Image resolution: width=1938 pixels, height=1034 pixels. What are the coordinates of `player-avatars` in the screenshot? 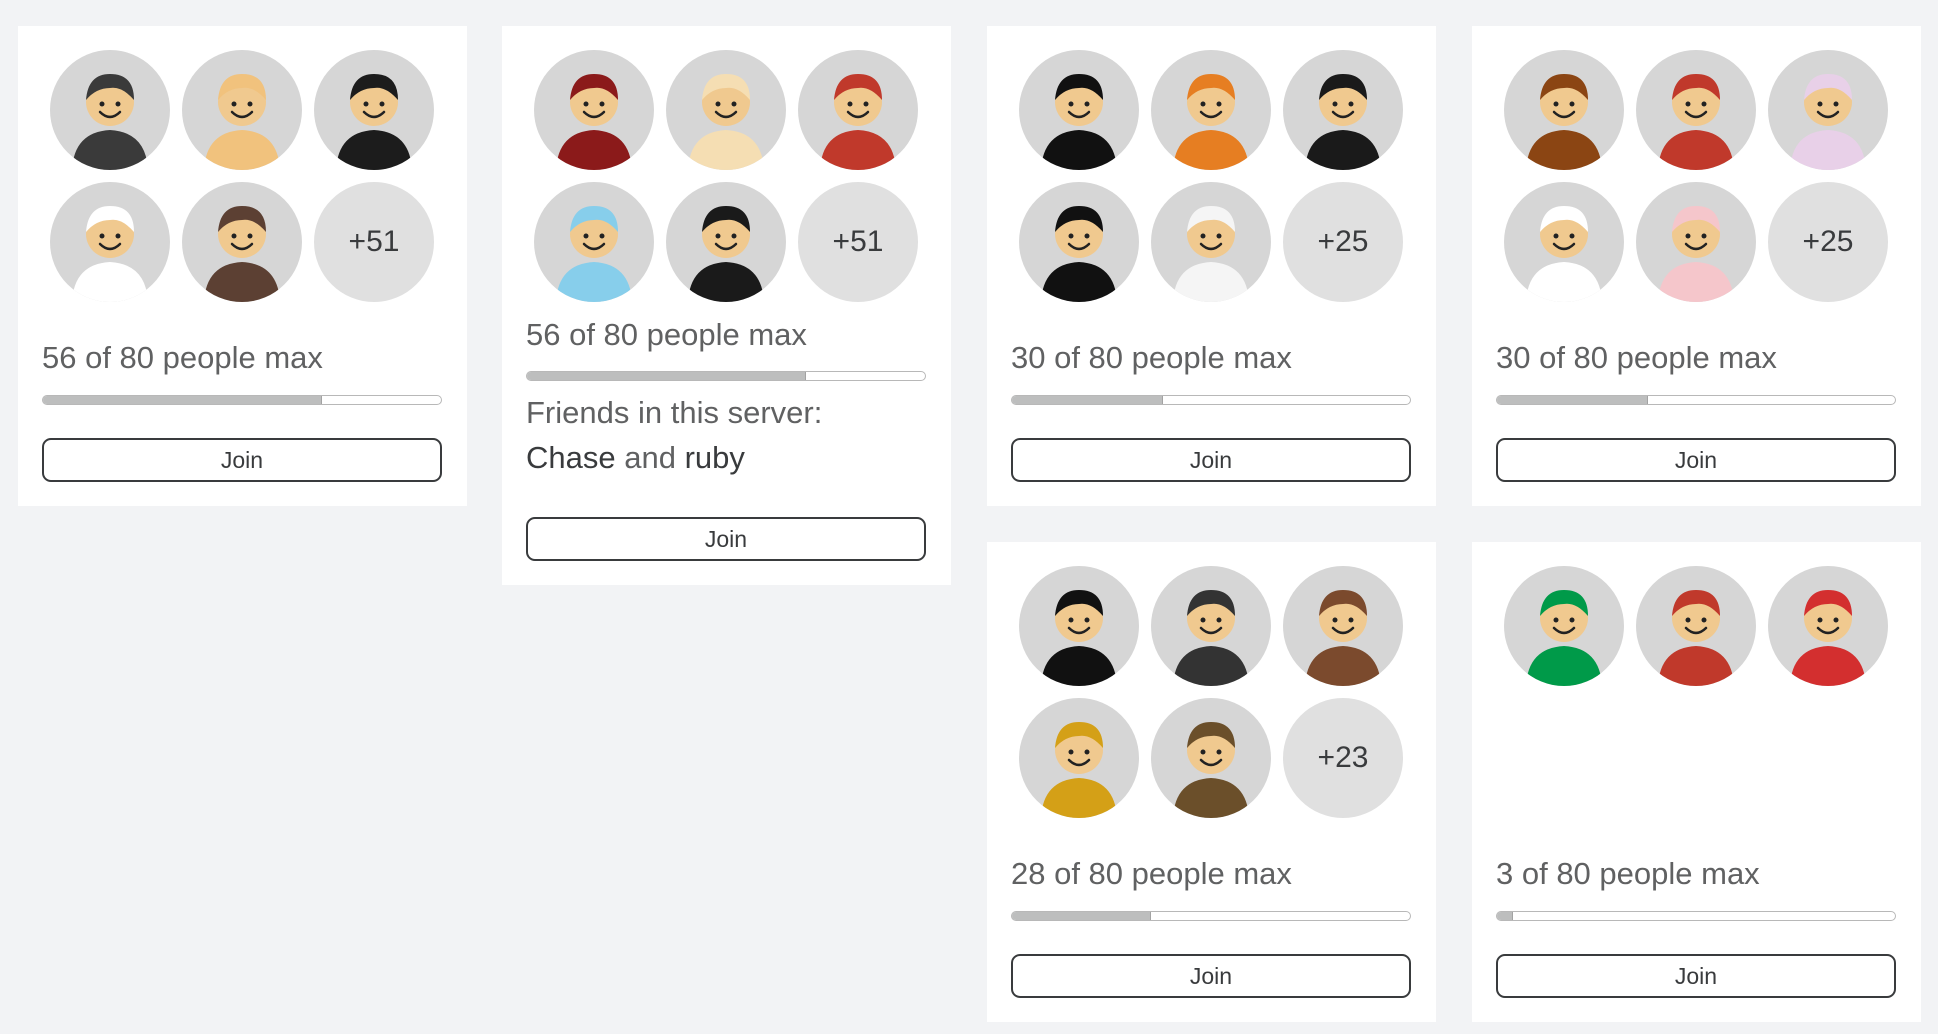 It's located at (1704, 696).